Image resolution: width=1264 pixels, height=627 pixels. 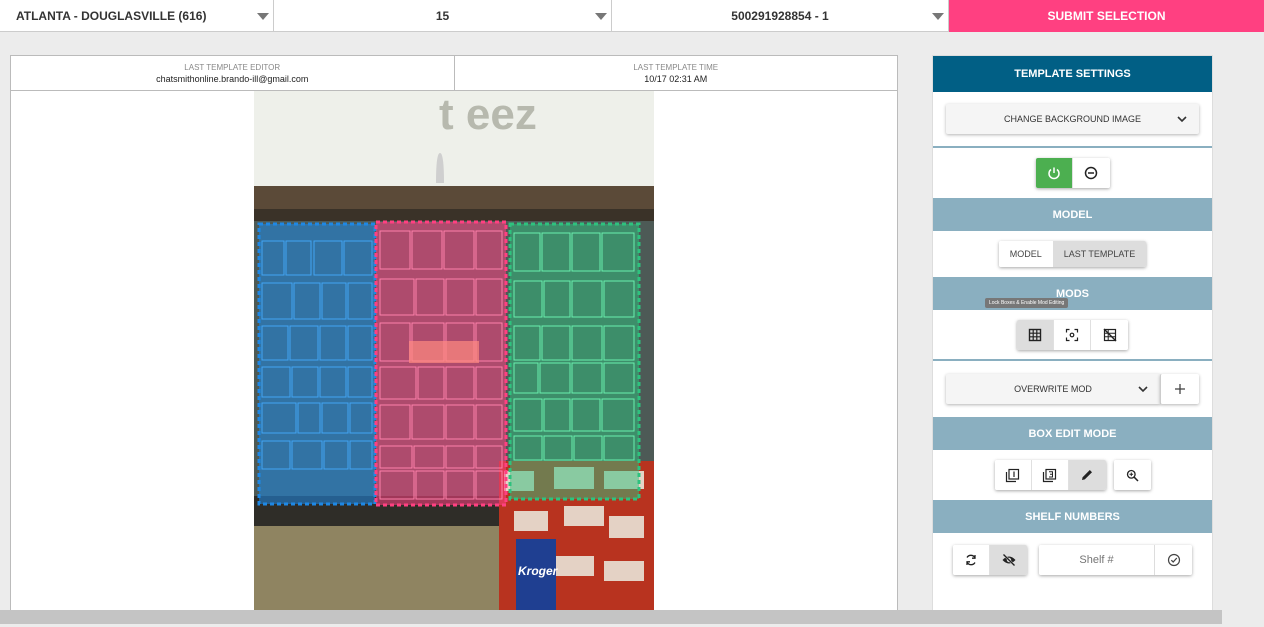 I want to click on mod-mode-dropdown: OVERWRITE MOD, so click(x=1053, y=389).